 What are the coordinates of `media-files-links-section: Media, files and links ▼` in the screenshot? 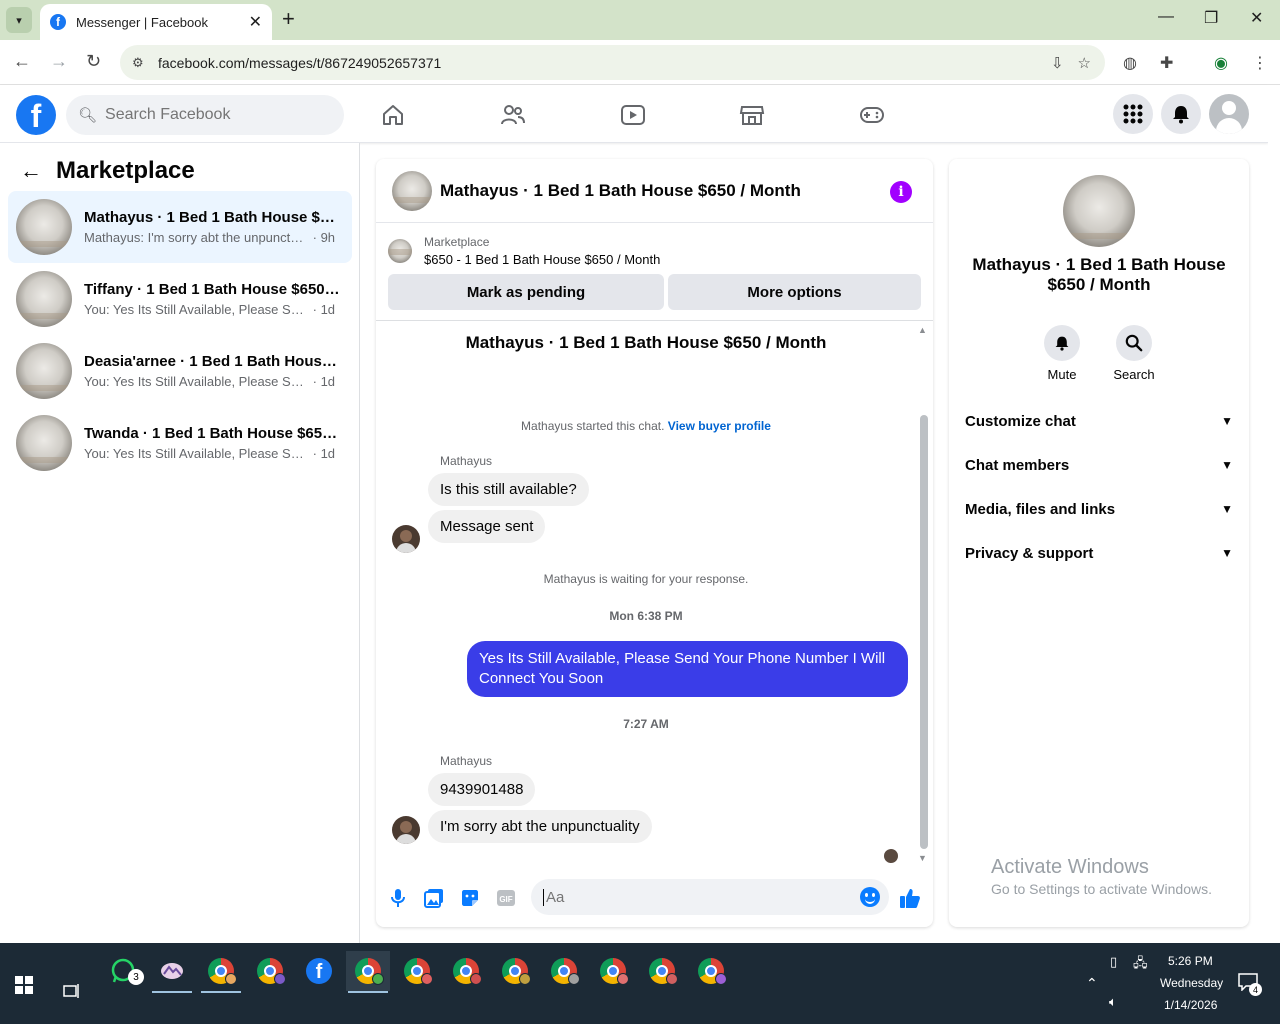 It's located at (1099, 509).